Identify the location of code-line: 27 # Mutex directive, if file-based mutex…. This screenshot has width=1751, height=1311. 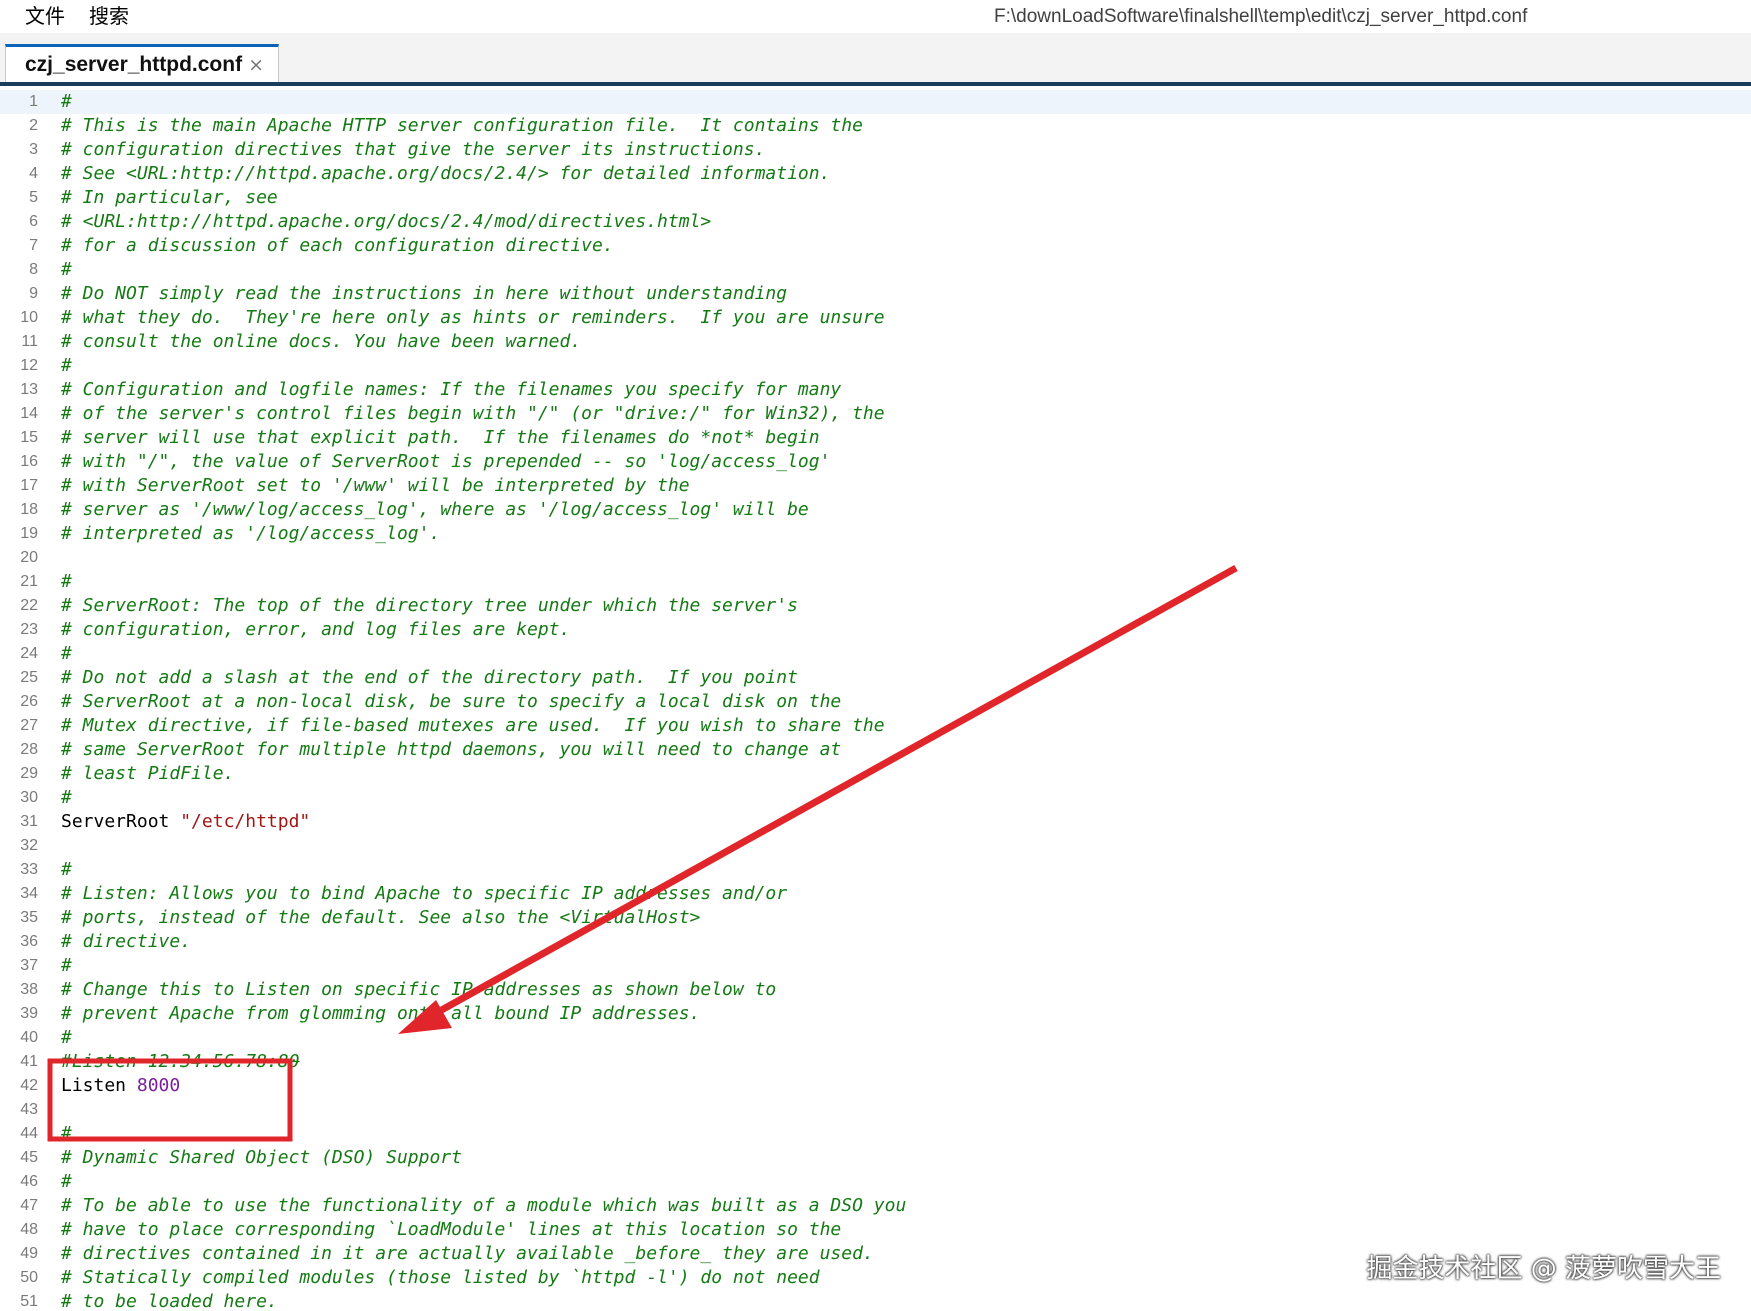
(875, 726).